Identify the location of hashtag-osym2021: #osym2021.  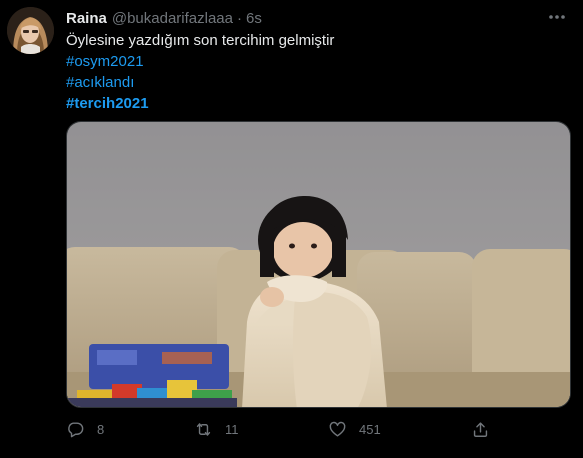
(105, 61).